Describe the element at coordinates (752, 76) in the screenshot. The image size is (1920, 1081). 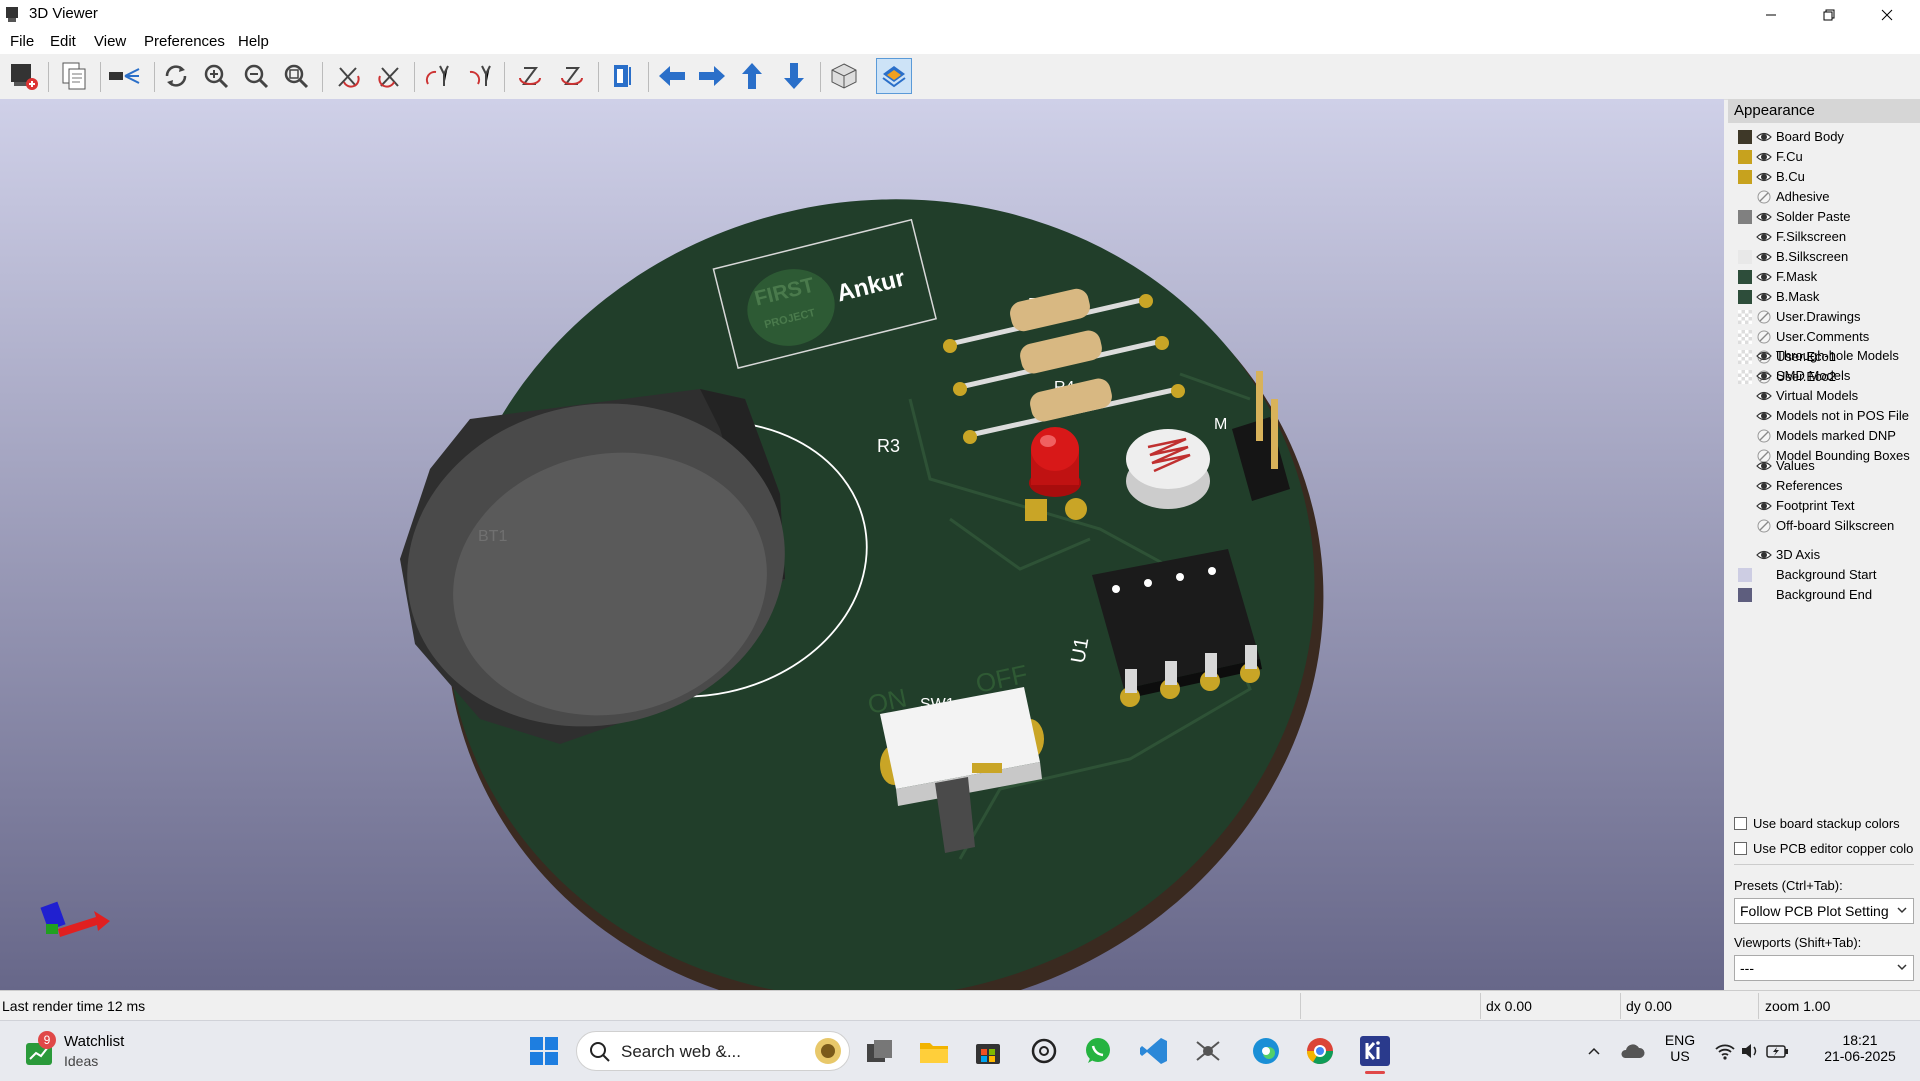
I see `pan-up-button` at that location.